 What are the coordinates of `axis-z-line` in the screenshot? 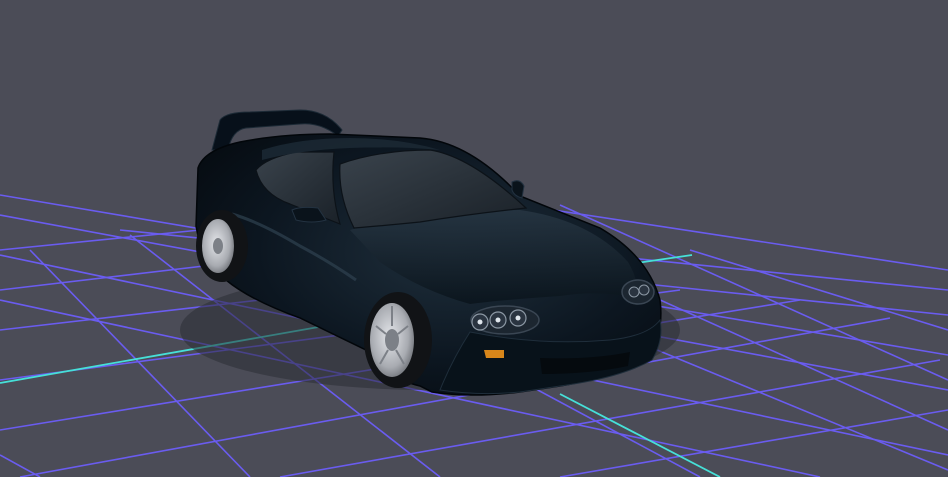 It's located at (640, 435).